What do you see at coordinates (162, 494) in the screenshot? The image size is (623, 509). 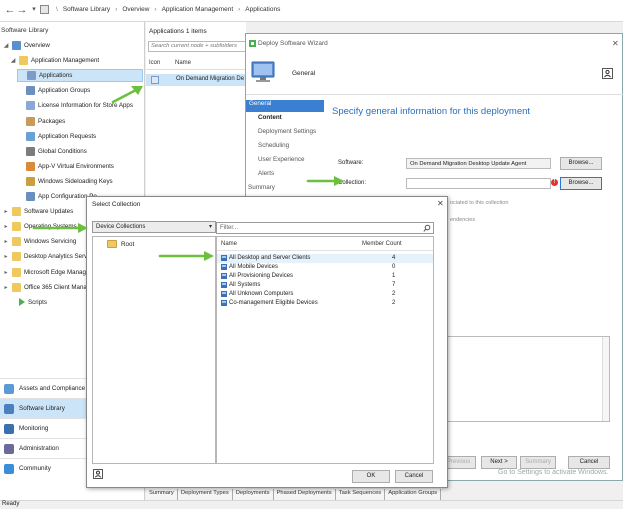 I see `tab-summary: Summary` at bounding box center [162, 494].